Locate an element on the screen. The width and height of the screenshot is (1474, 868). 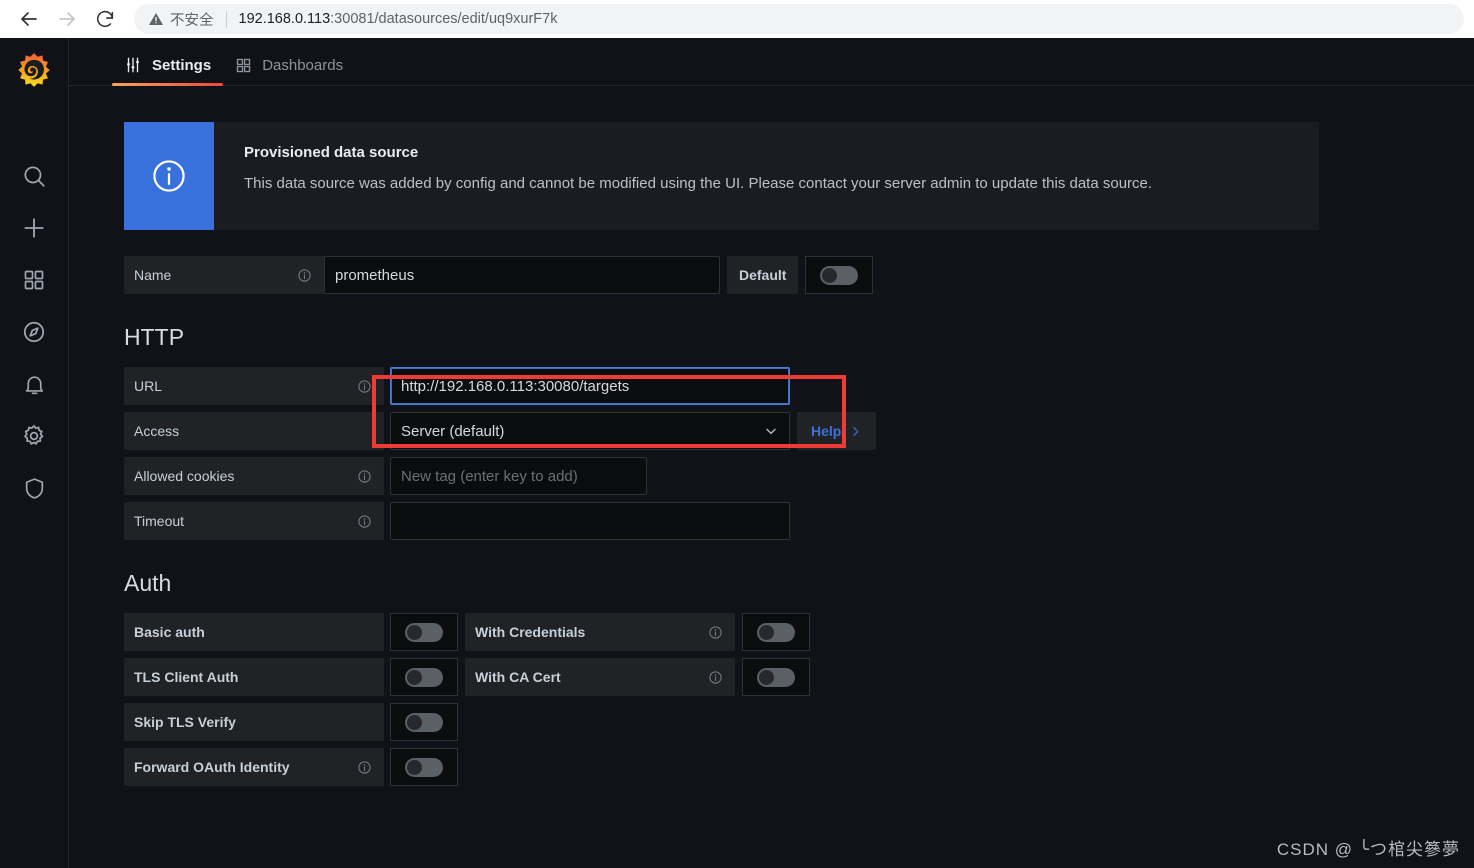
with-ca-cert-toggle is located at coordinates (776, 677).